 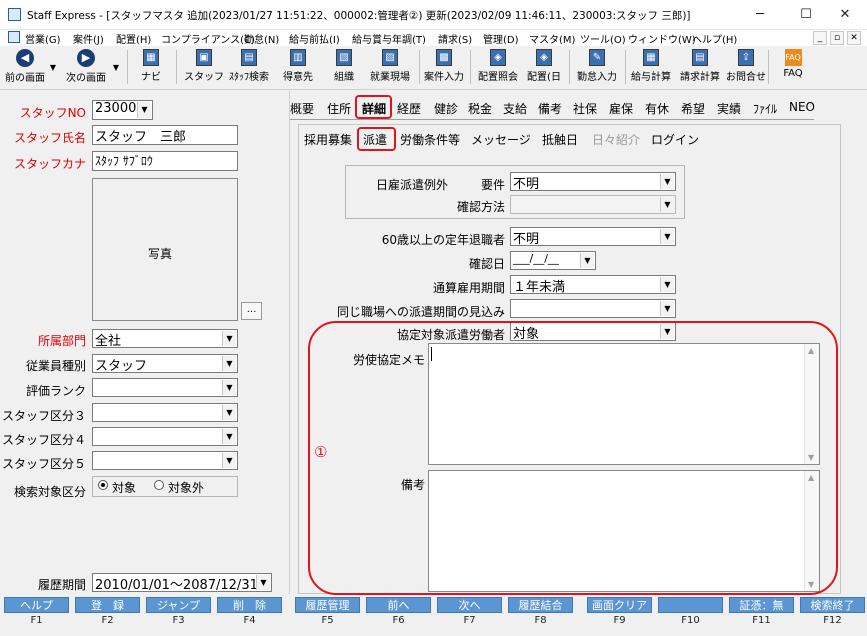 I want to click on staff-kana-input: ｽﾀｯﾌ ｻﾌﾞﾛｳ, so click(x=165, y=161).